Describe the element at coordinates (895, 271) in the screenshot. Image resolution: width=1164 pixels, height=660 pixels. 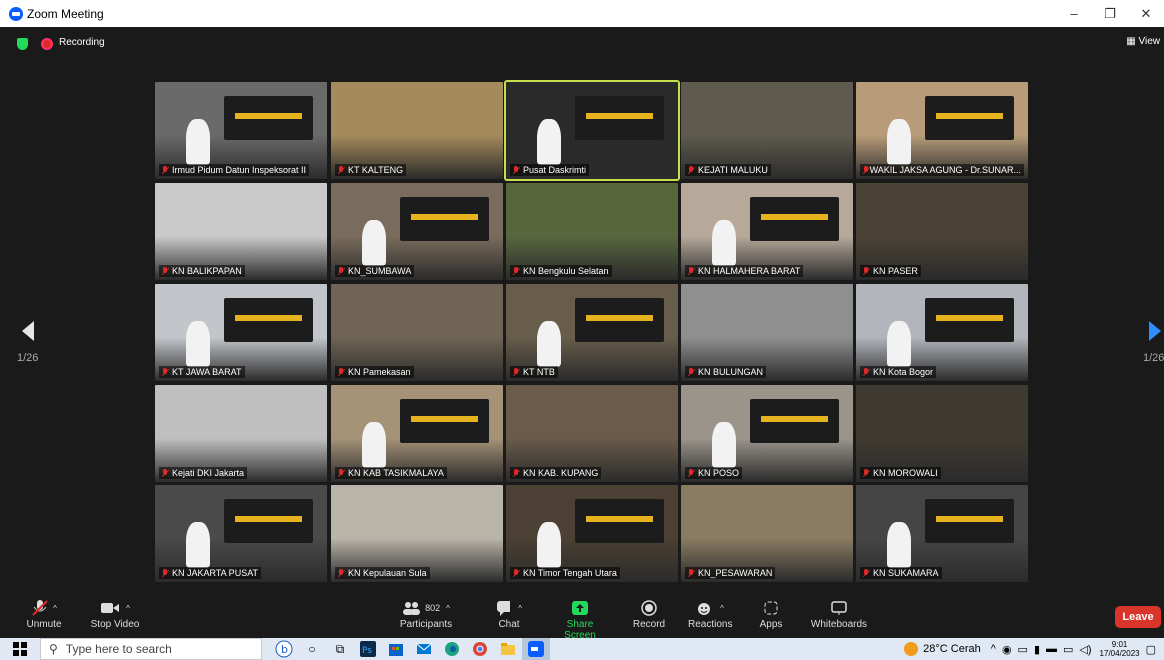
I see `participant-name: KN PASER` at that location.